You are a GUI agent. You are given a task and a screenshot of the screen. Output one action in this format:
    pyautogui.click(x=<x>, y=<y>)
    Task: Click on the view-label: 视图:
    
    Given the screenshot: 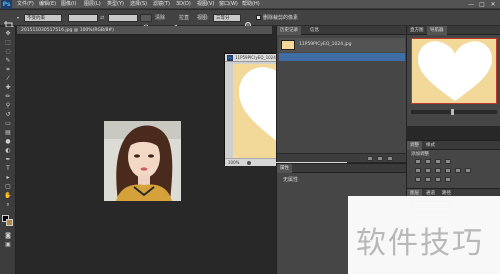 What is the action you would take?
    pyautogui.click(x=203, y=18)
    